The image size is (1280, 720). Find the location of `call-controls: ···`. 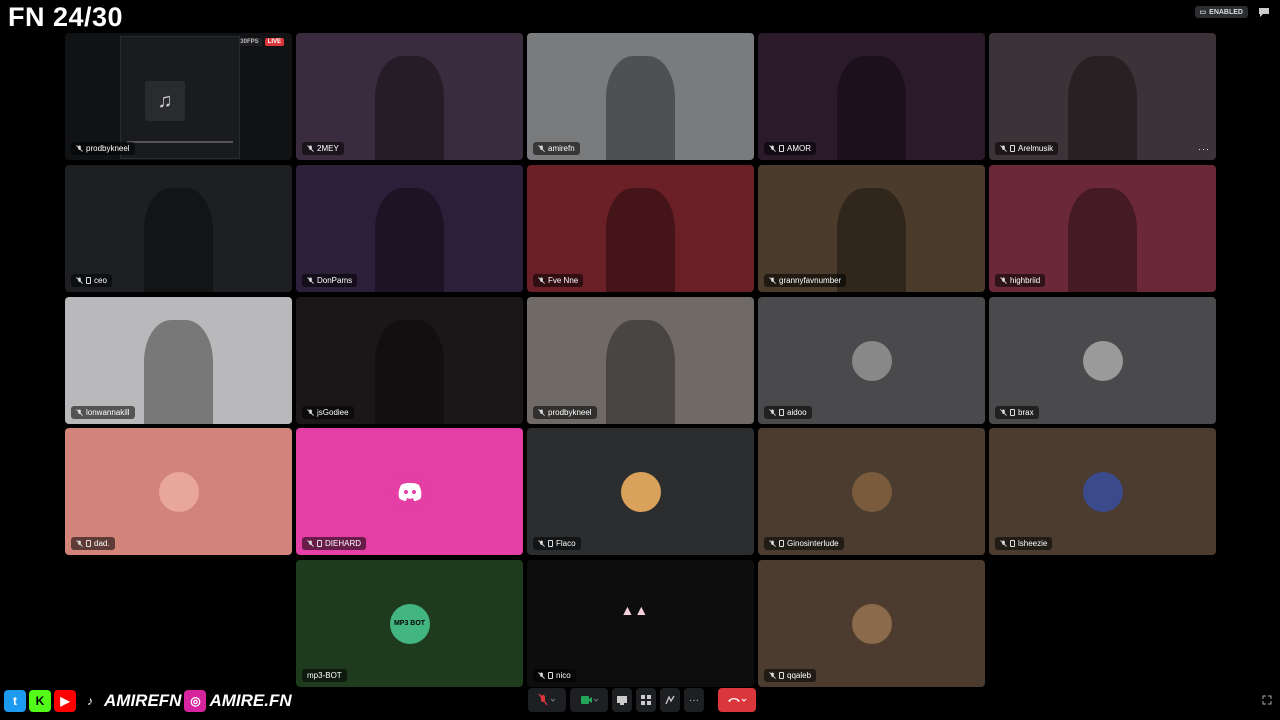

call-controls: ··· is located at coordinates (642, 700).